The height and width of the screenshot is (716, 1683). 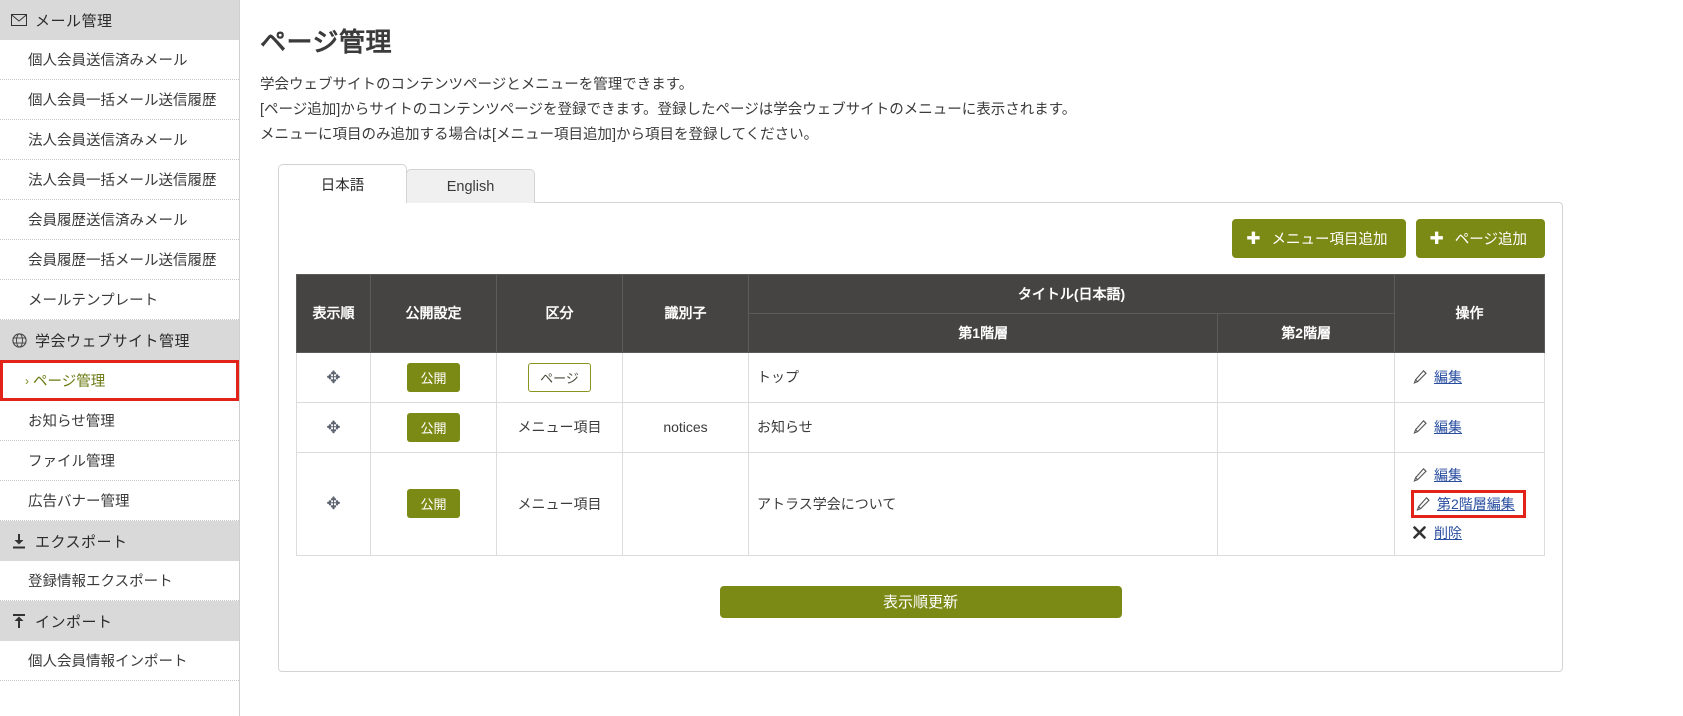 What do you see at coordinates (920, 238) in the screenshot?
I see `action-button-row: ✚ メニュー項目追加 ✚ ページ追加` at bounding box center [920, 238].